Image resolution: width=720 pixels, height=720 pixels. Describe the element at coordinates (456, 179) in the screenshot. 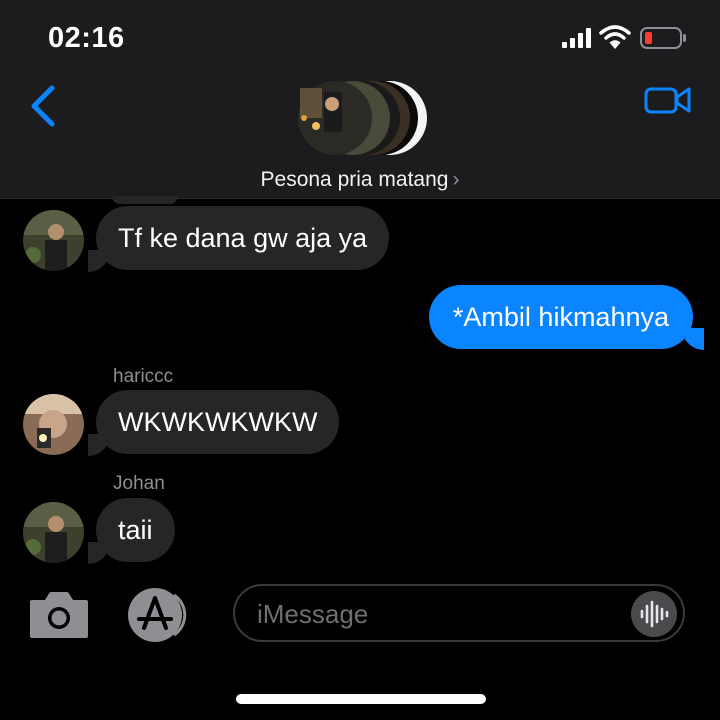

I see `chevron-right-icon: ›` at that location.